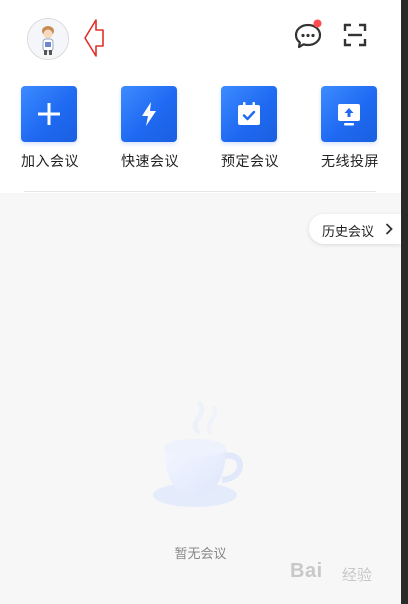 The image size is (408, 604). I want to click on screen-cast-icon, so click(349, 115).